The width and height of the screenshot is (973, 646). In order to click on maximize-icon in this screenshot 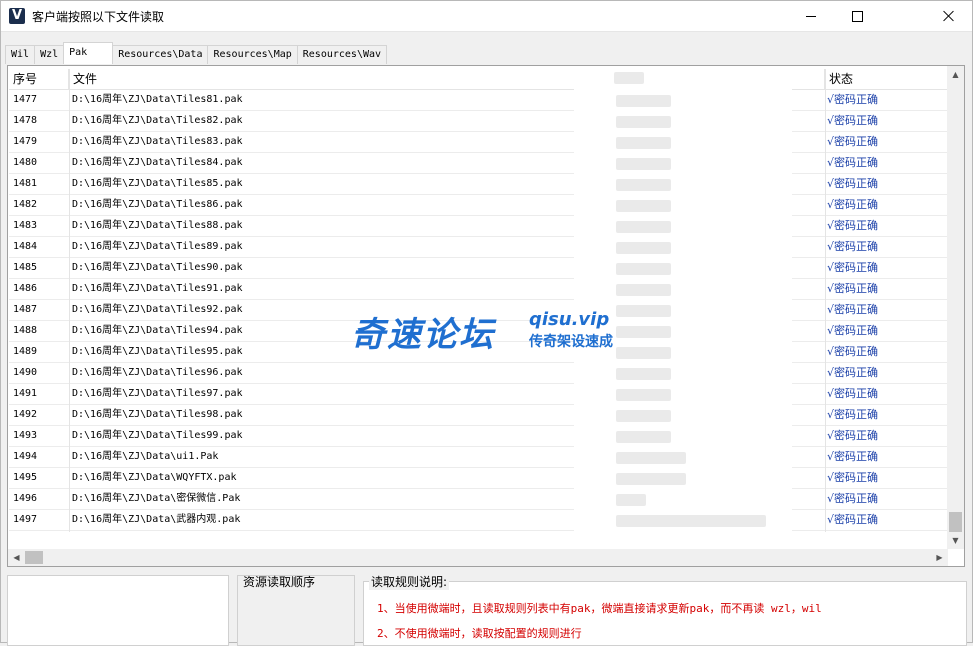, I will do `click(857, 16)`.